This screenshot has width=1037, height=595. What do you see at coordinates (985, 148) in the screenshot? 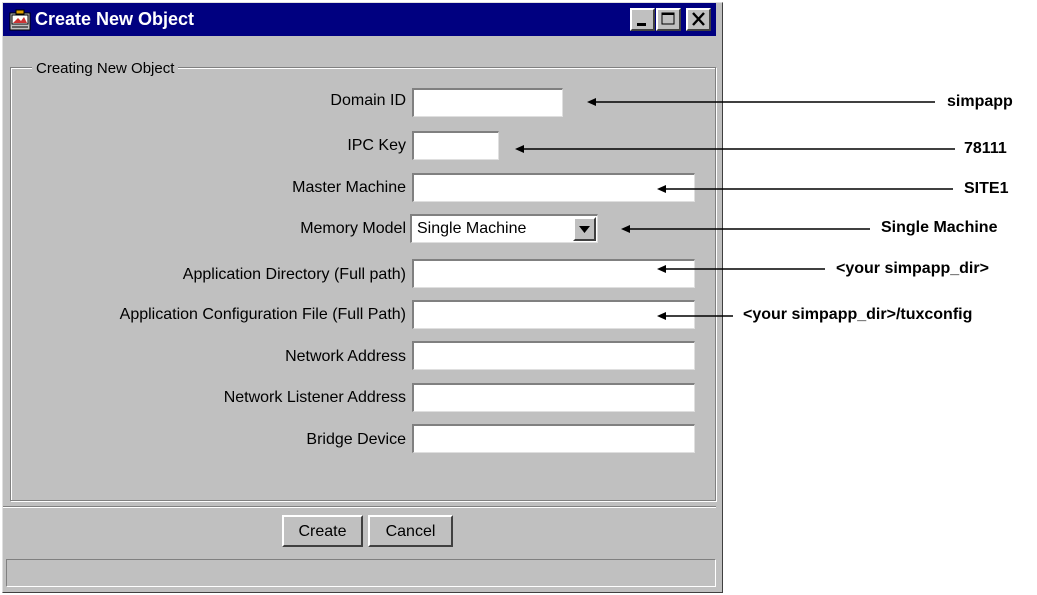
I see `annotation-ipc-key: 78111` at bounding box center [985, 148].